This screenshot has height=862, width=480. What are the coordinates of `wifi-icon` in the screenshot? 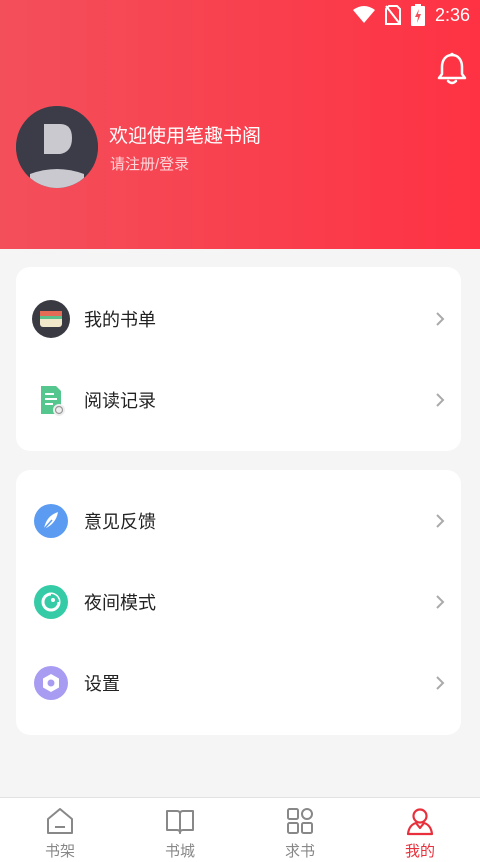 It's located at (363, 14).